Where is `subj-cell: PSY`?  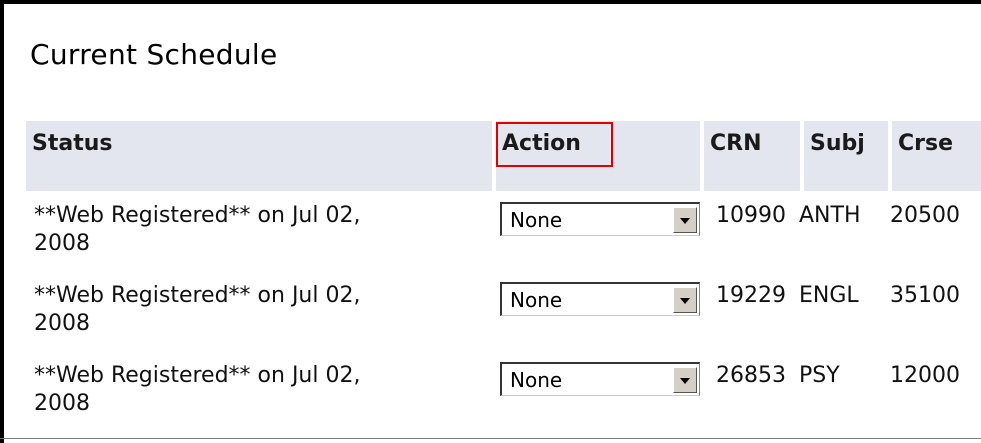
subj-cell: PSY is located at coordinates (819, 375).